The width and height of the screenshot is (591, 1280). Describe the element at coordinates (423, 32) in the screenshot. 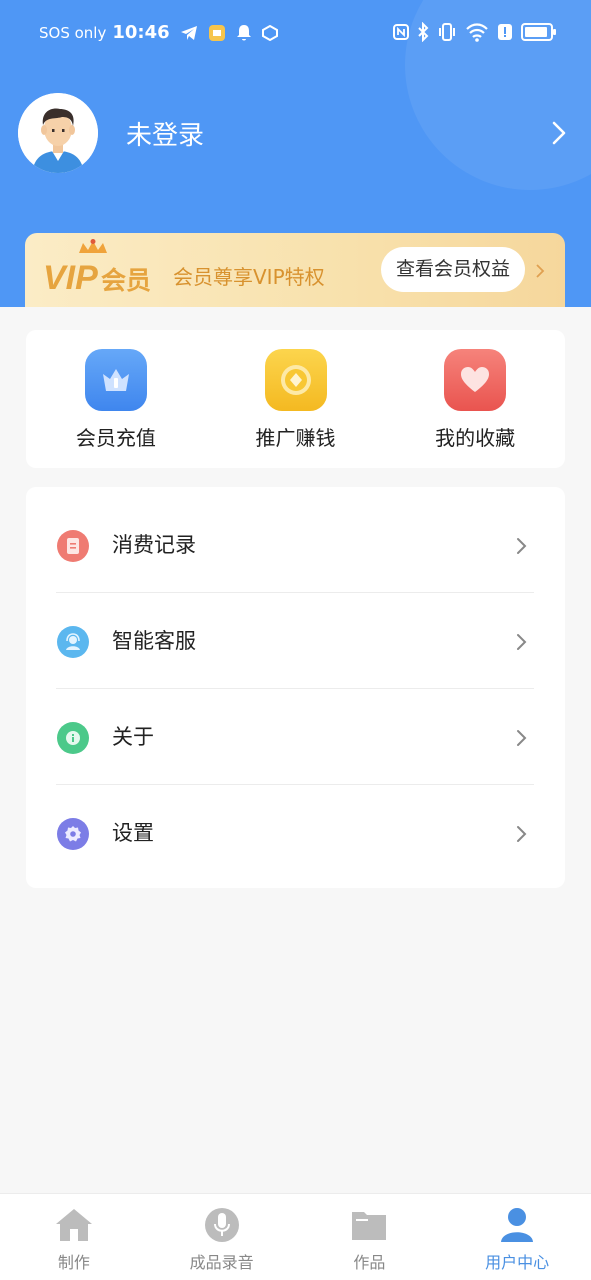

I see `bluetooth-icon` at that location.